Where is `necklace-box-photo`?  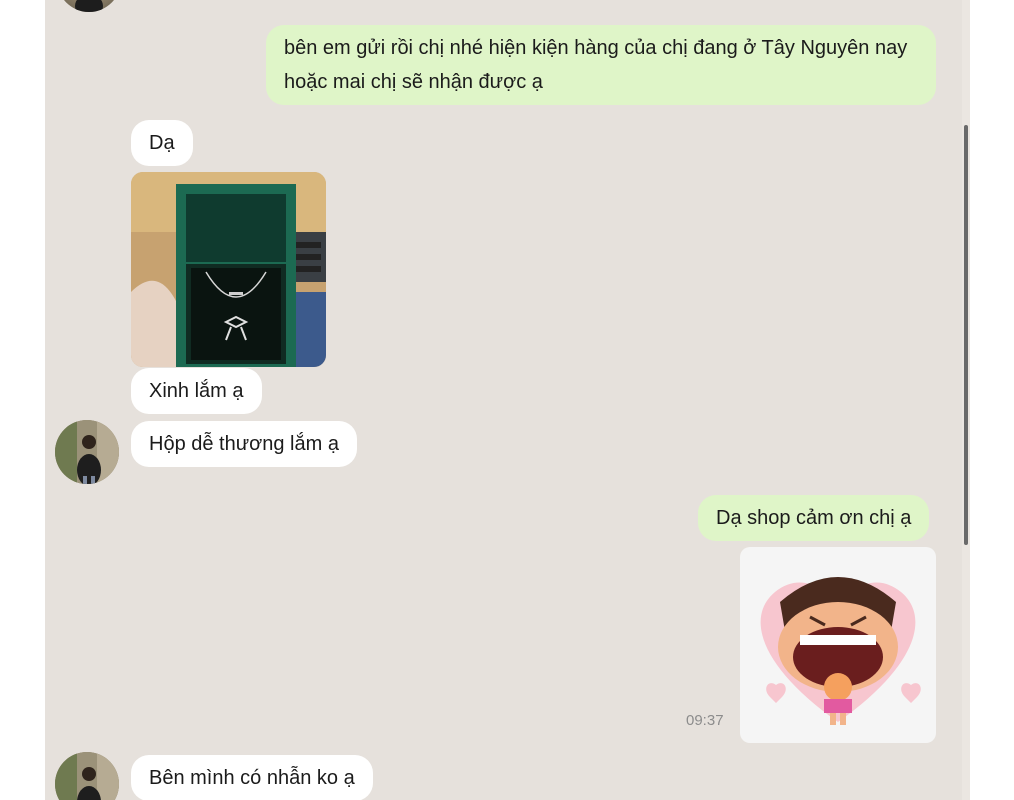
necklace-box-photo is located at coordinates (228, 269).